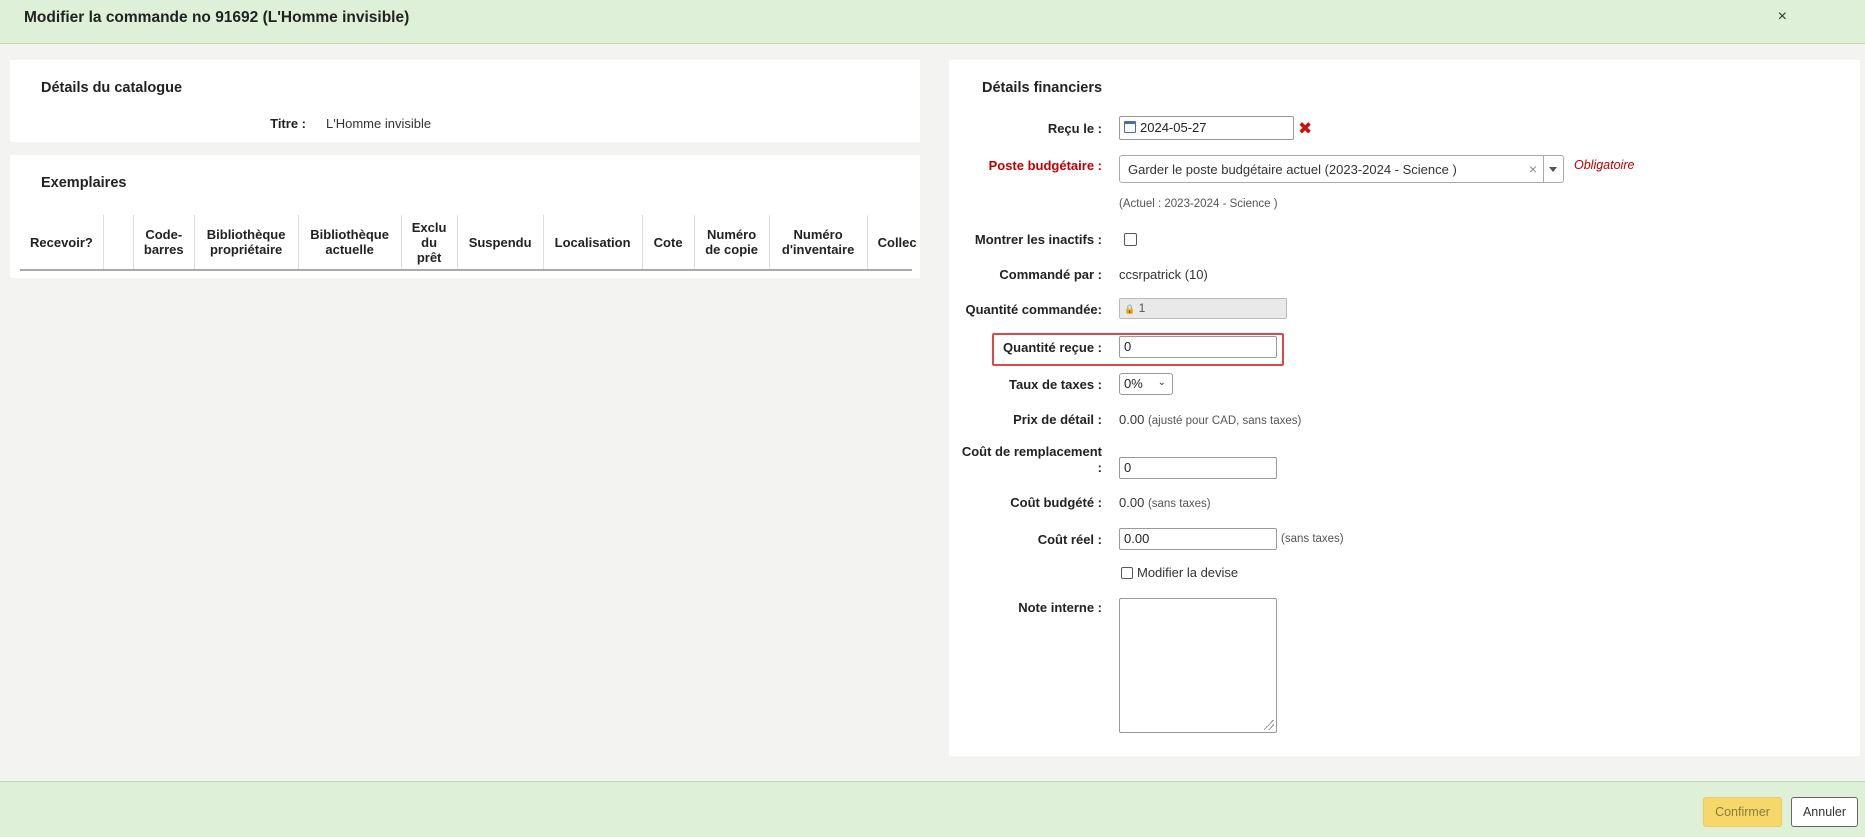 The width and height of the screenshot is (1865, 837). What do you see at coordinates (1130, 239) in the screenshot?
I see `show-inactive-checkbox` at bounding box center [1130, 239].